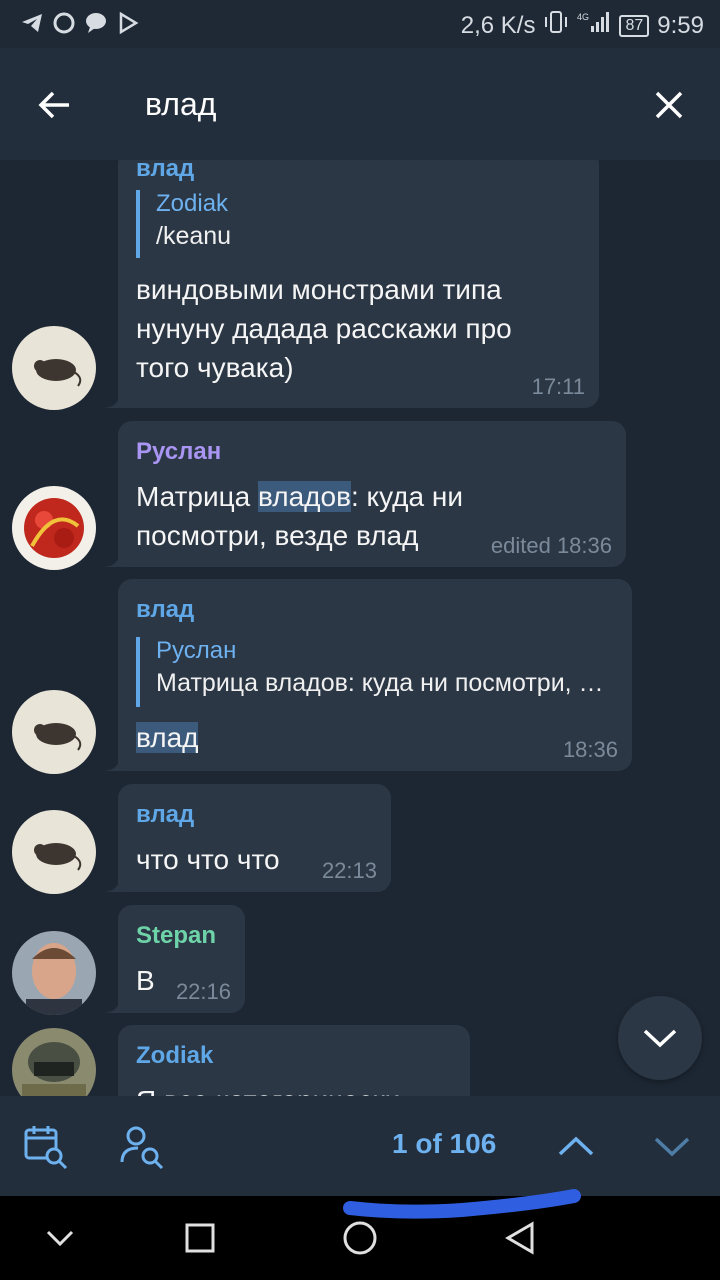  I want to click on nav-recents-button, so click(200, 1238).